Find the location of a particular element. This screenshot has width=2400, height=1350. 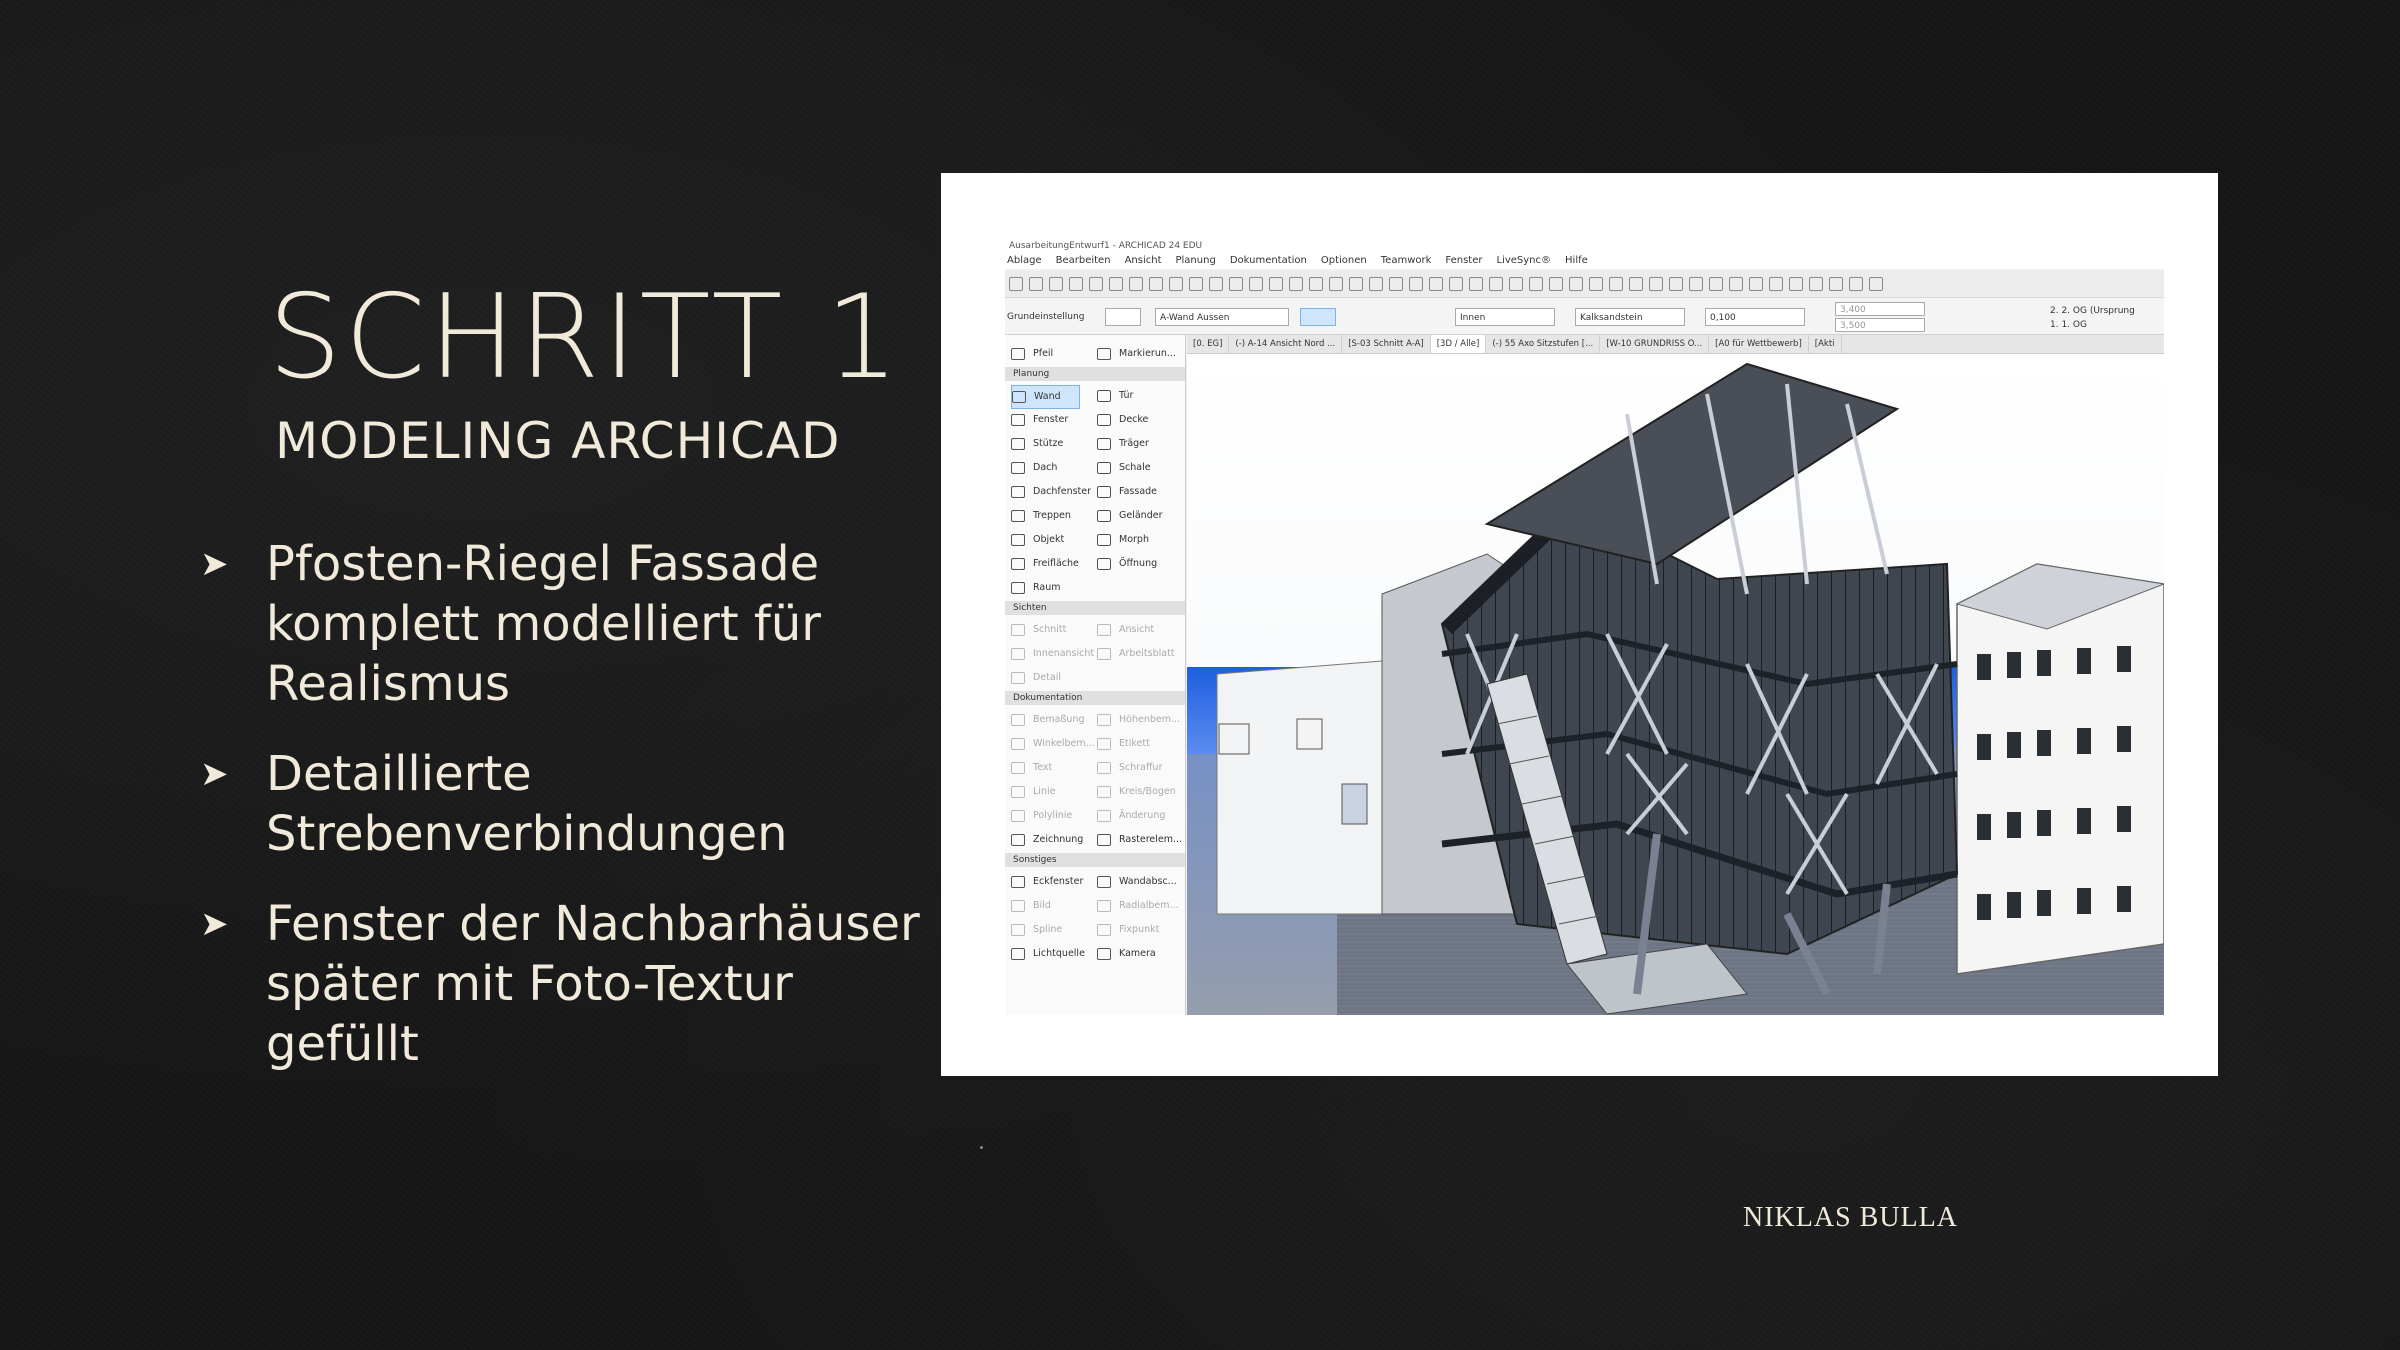

menu-item: Optionen is located at coordinates (1344, 261).